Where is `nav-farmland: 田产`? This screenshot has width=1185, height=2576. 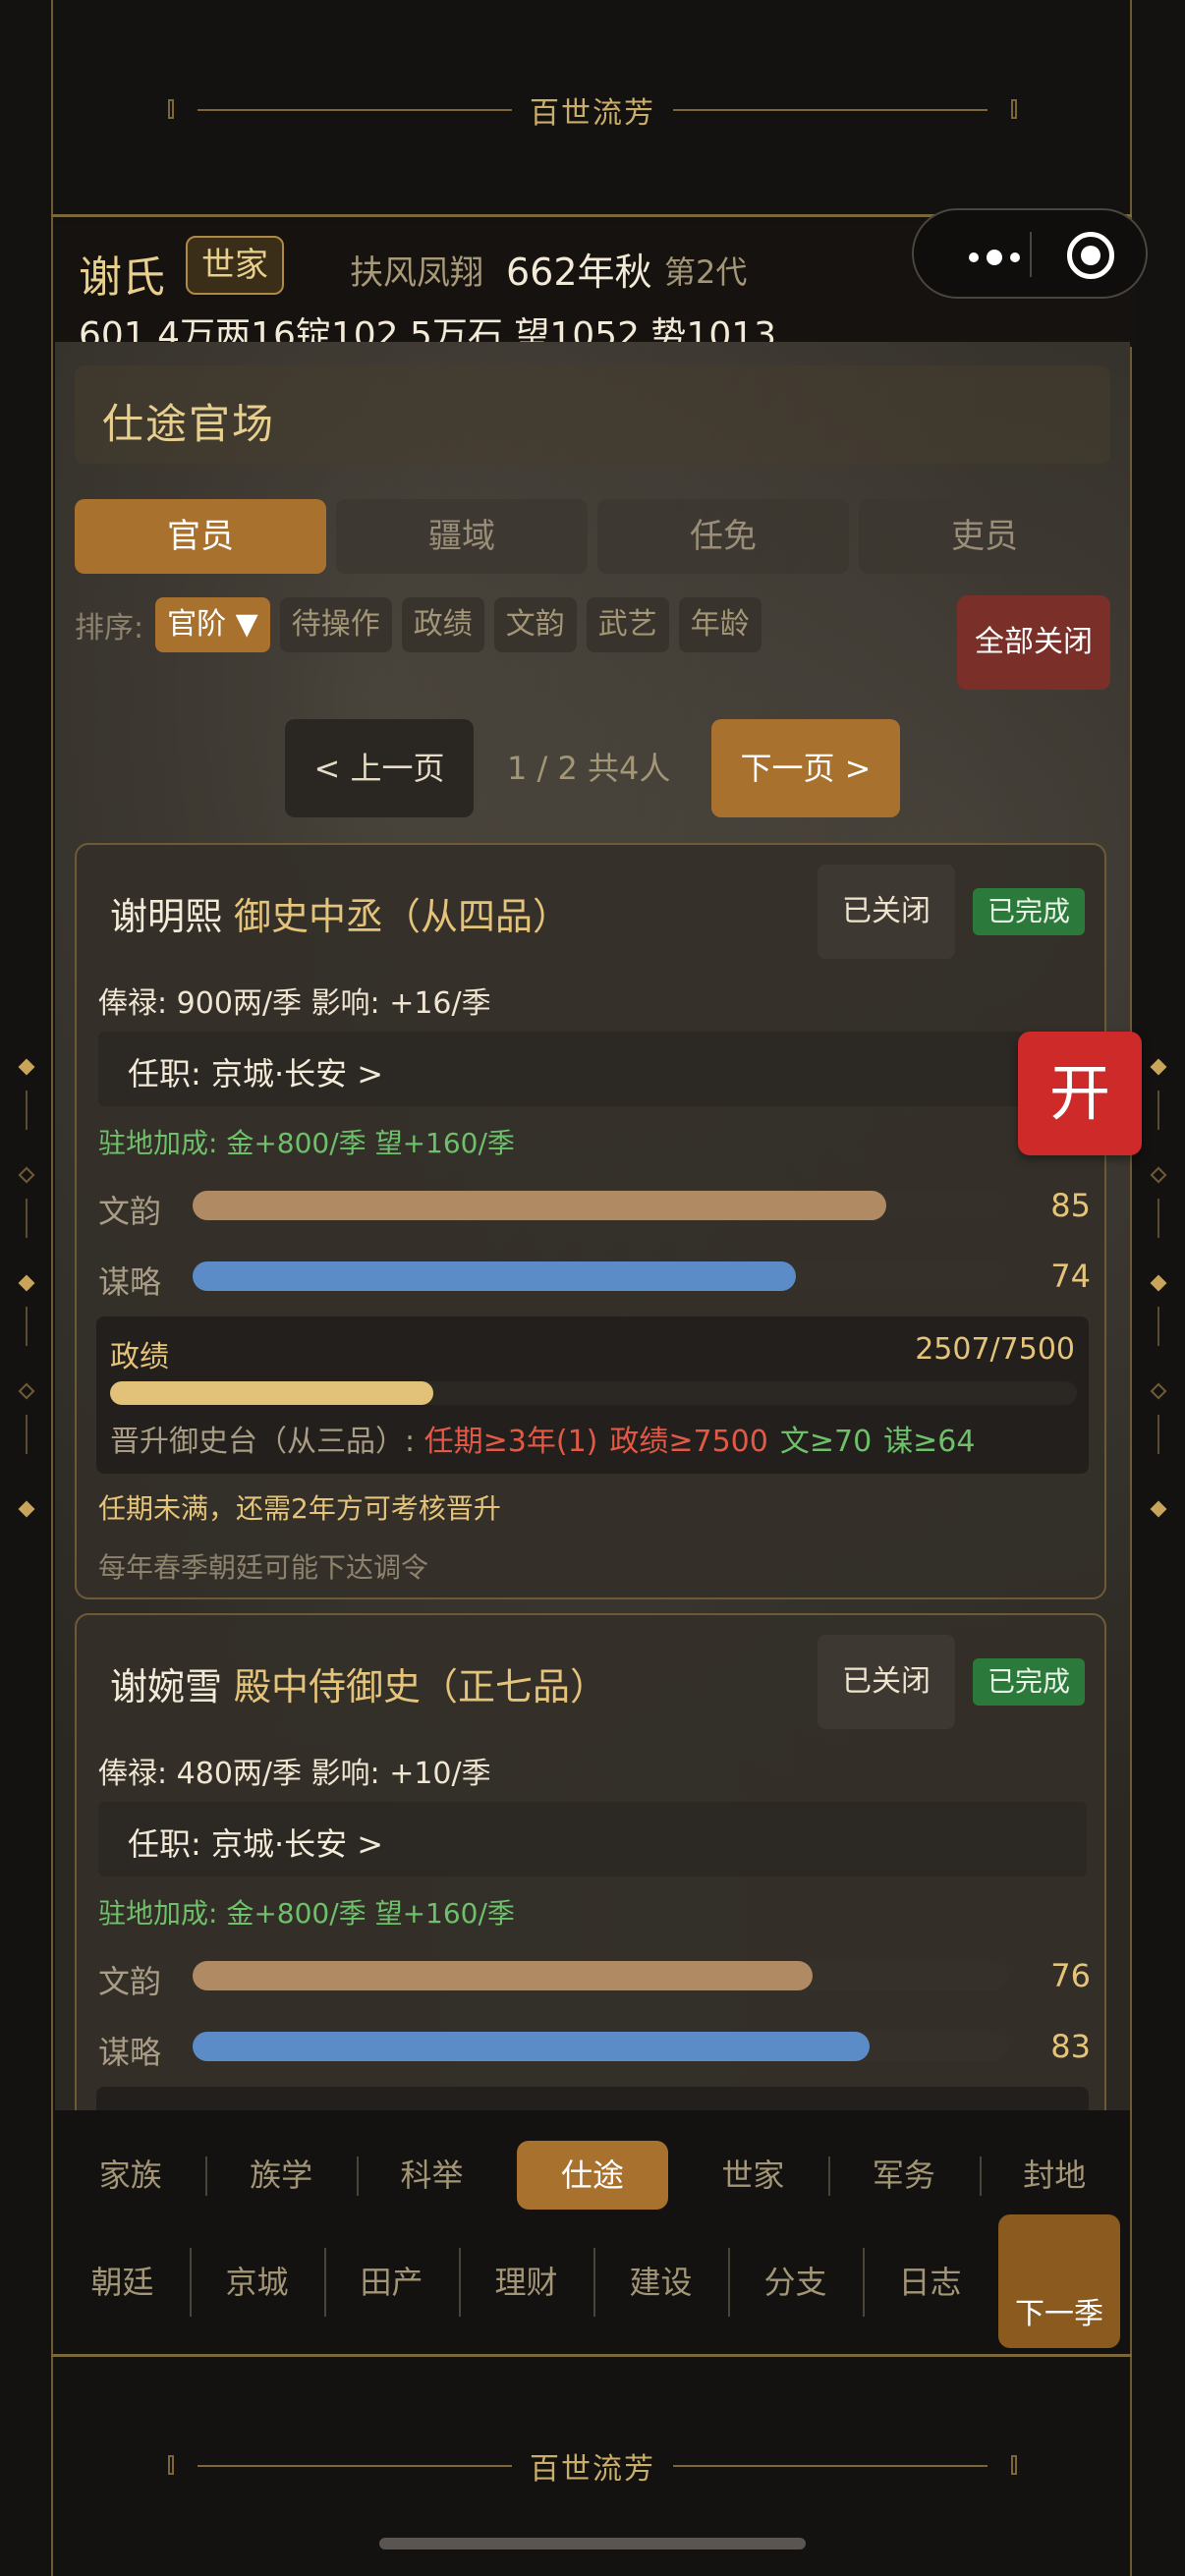
nav-farmland: 田产 is located at coordinates (392, 2282).